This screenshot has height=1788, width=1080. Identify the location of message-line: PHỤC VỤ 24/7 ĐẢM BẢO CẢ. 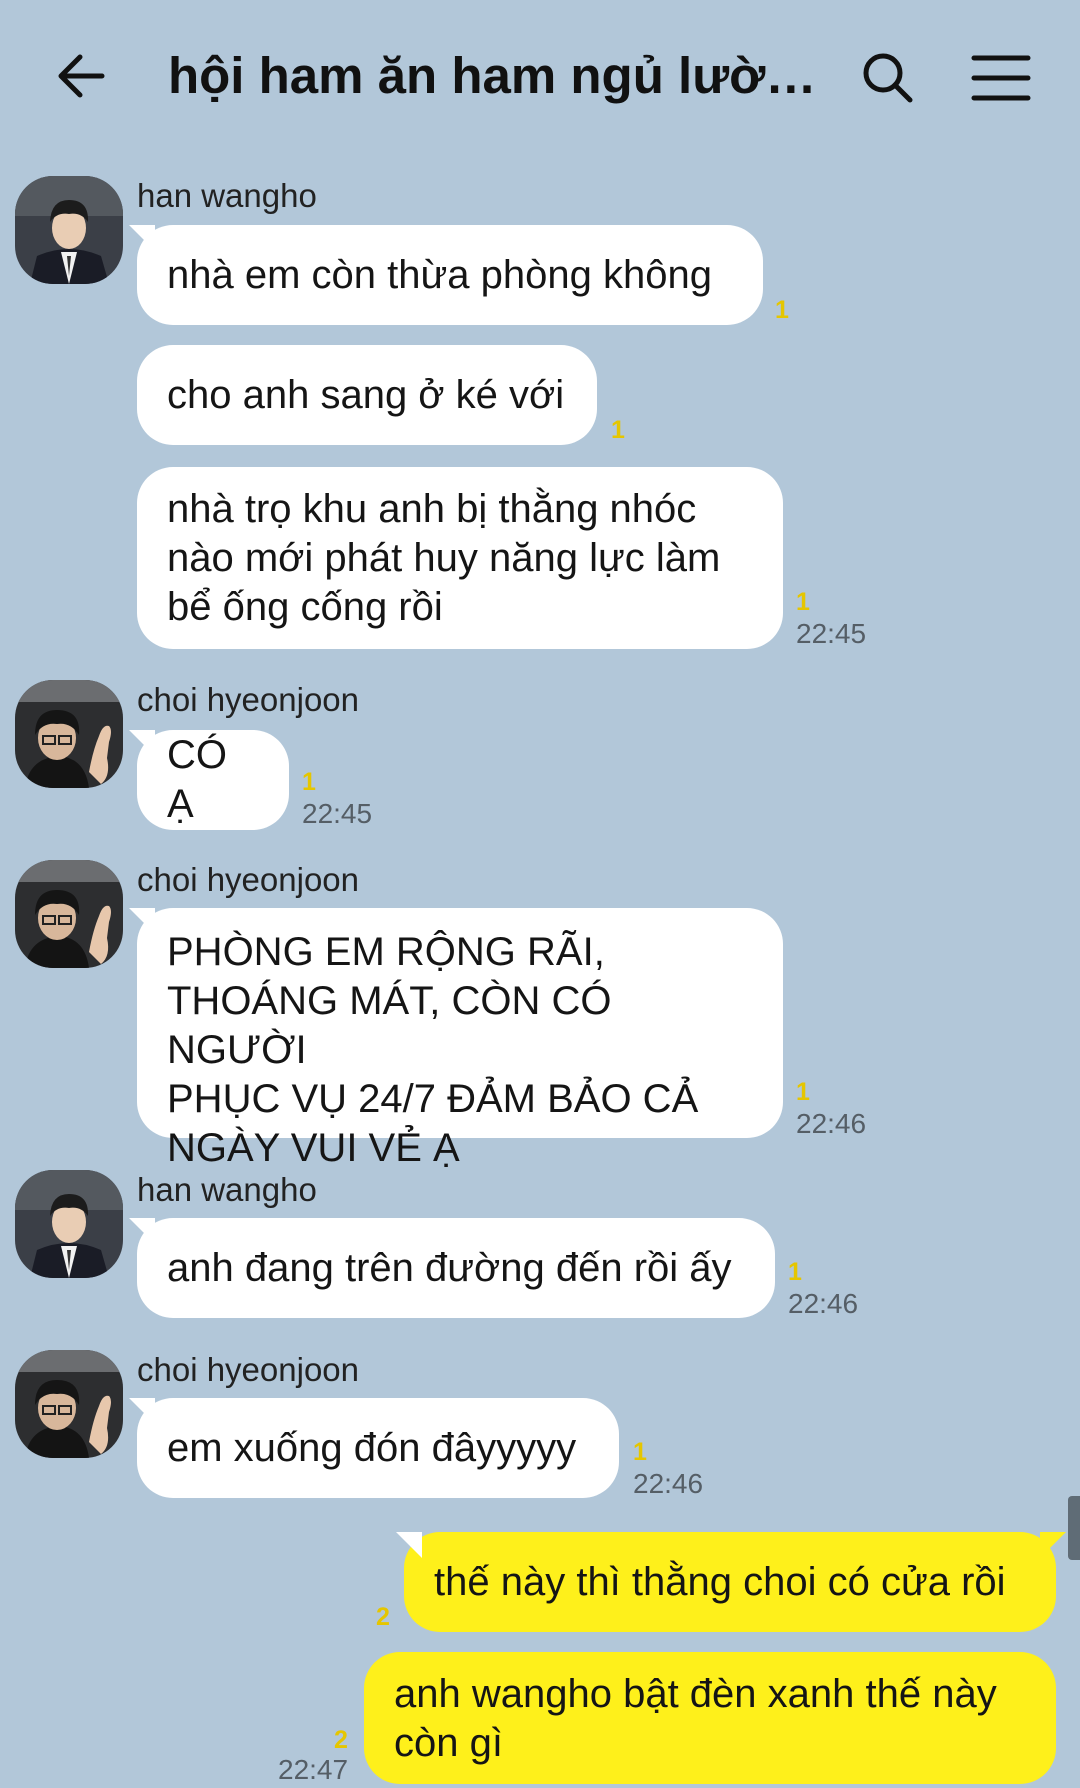
(433, 1099).